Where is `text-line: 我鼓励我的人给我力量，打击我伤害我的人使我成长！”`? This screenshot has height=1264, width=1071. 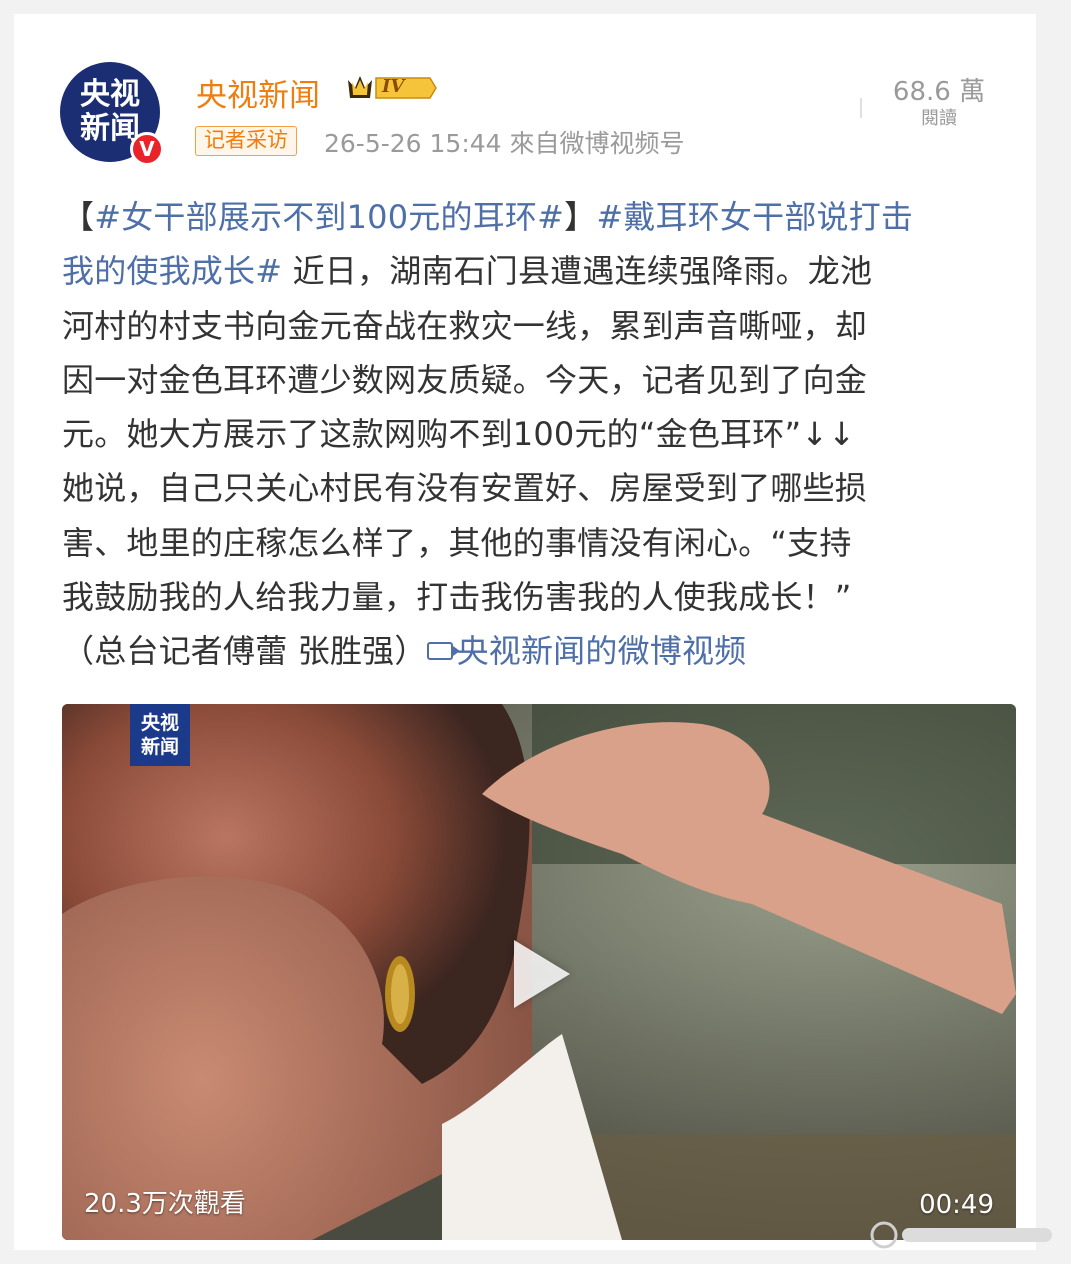
text-line: 我鼓励我的人给我力量，打击我伤害我的人使我成长！” is located at coordinates (537, 597).